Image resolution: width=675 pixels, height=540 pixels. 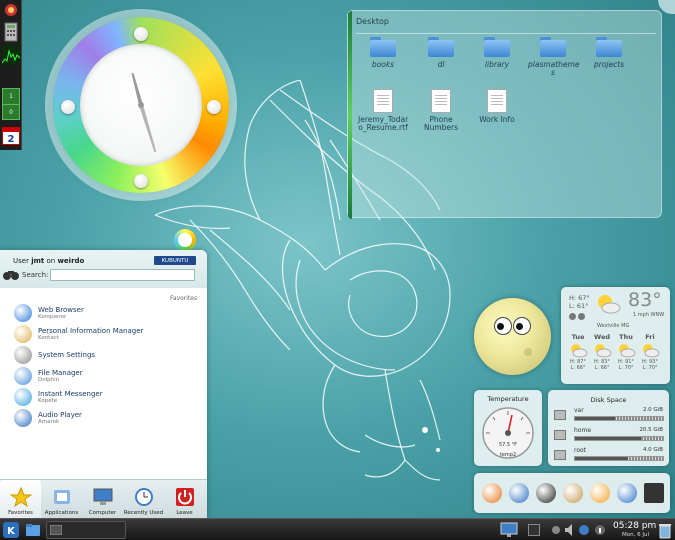 I want to click on weather-info-button, so click(x=572, y=316).